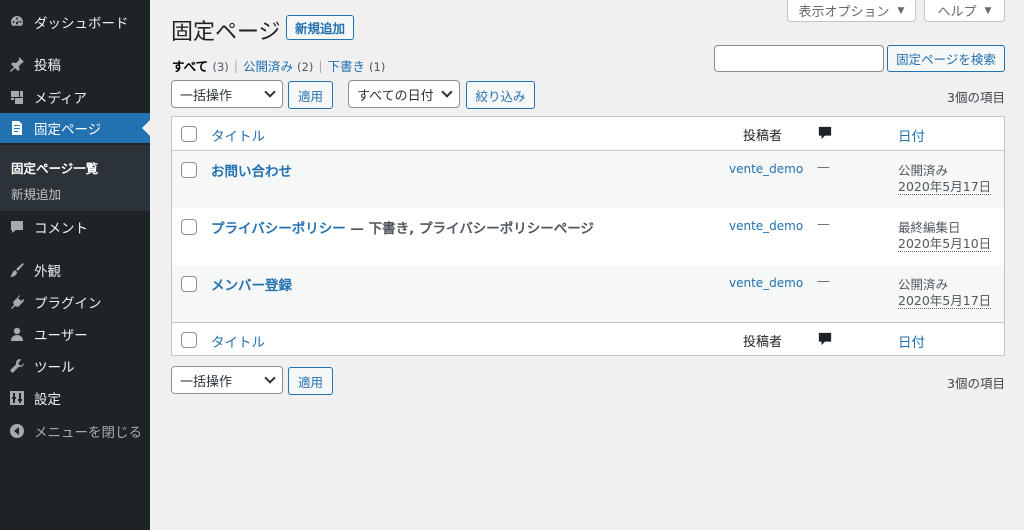  Describe the element at coordinates (75, 270) in the screenshot. I see `menu-appearance: 外観` at that location.